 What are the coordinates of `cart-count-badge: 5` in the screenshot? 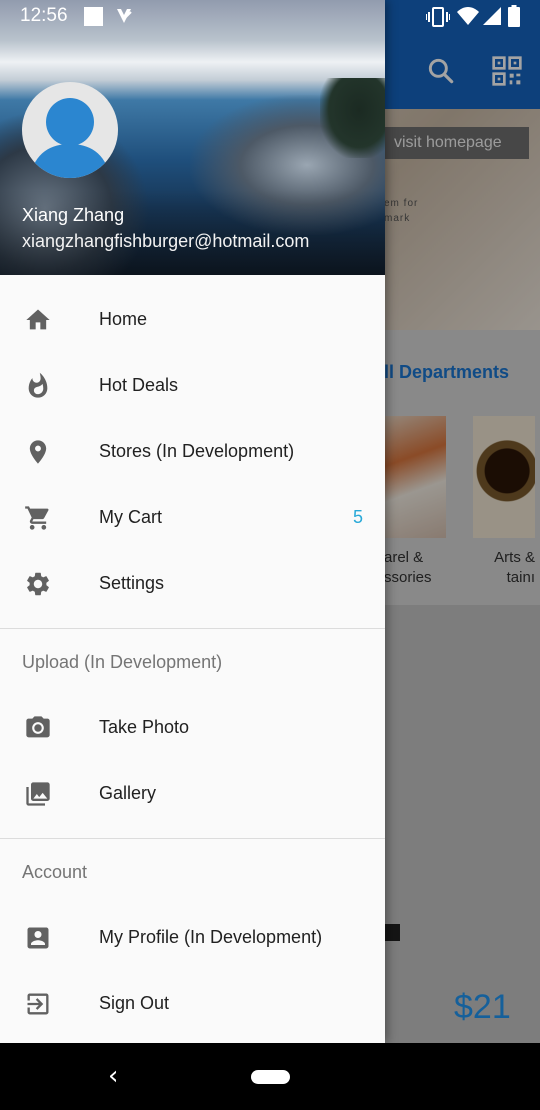 It's located at (357, 517).